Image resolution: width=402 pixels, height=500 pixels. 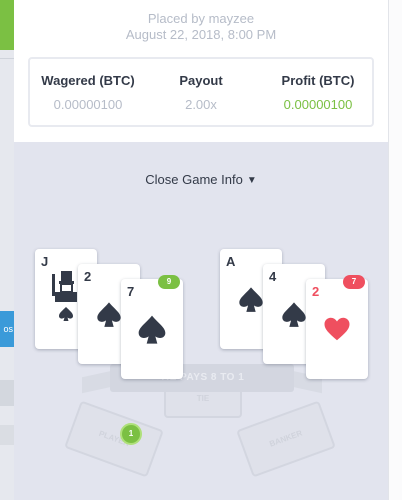 I want to click on player-card-3: 7 9, so click(x=152, y=327).